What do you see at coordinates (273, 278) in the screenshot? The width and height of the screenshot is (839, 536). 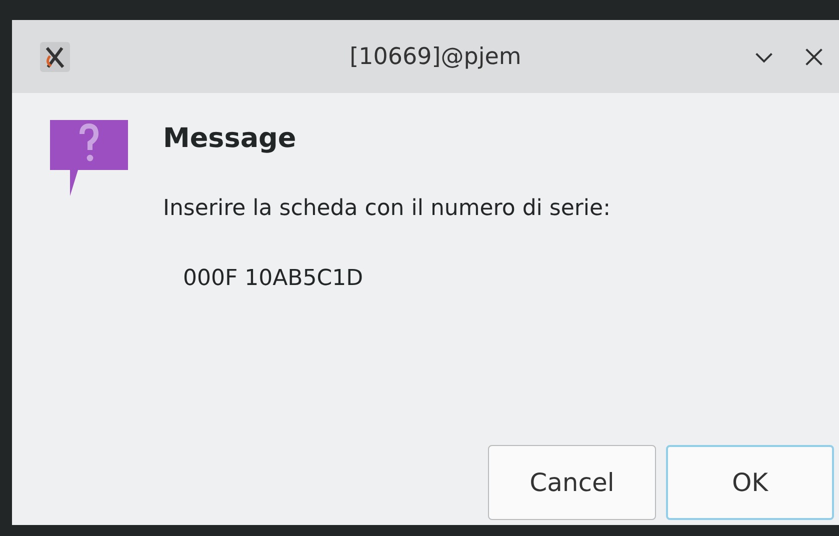 I see `serial-number: 000F 10AB5C1D` at bounding box center [273, 278].